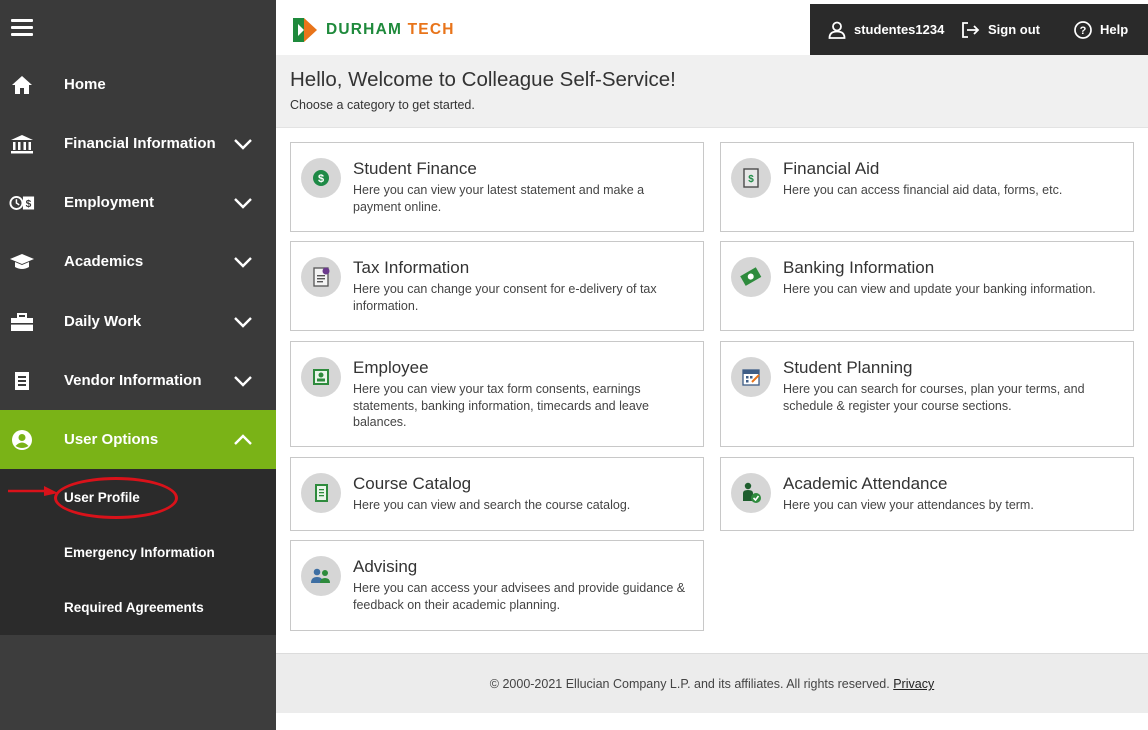 The width and height of the screenshot is (1148, 730). Describe the element at coordinates (1014, 29) in the screenshot. I see `sign-out-label: Sign out` at that location.